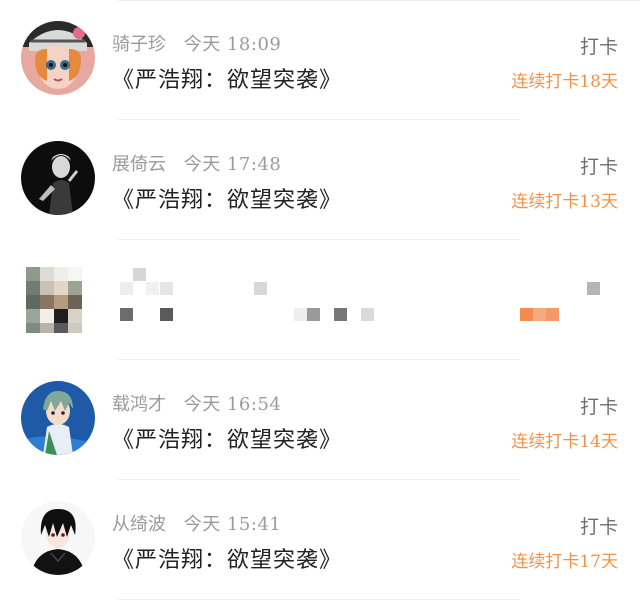 The height and width of the screenshot is (607, 640). Describe the element at coordinates (139, 164) in the screenshot. I see `user-name: 展倚云` at that location.